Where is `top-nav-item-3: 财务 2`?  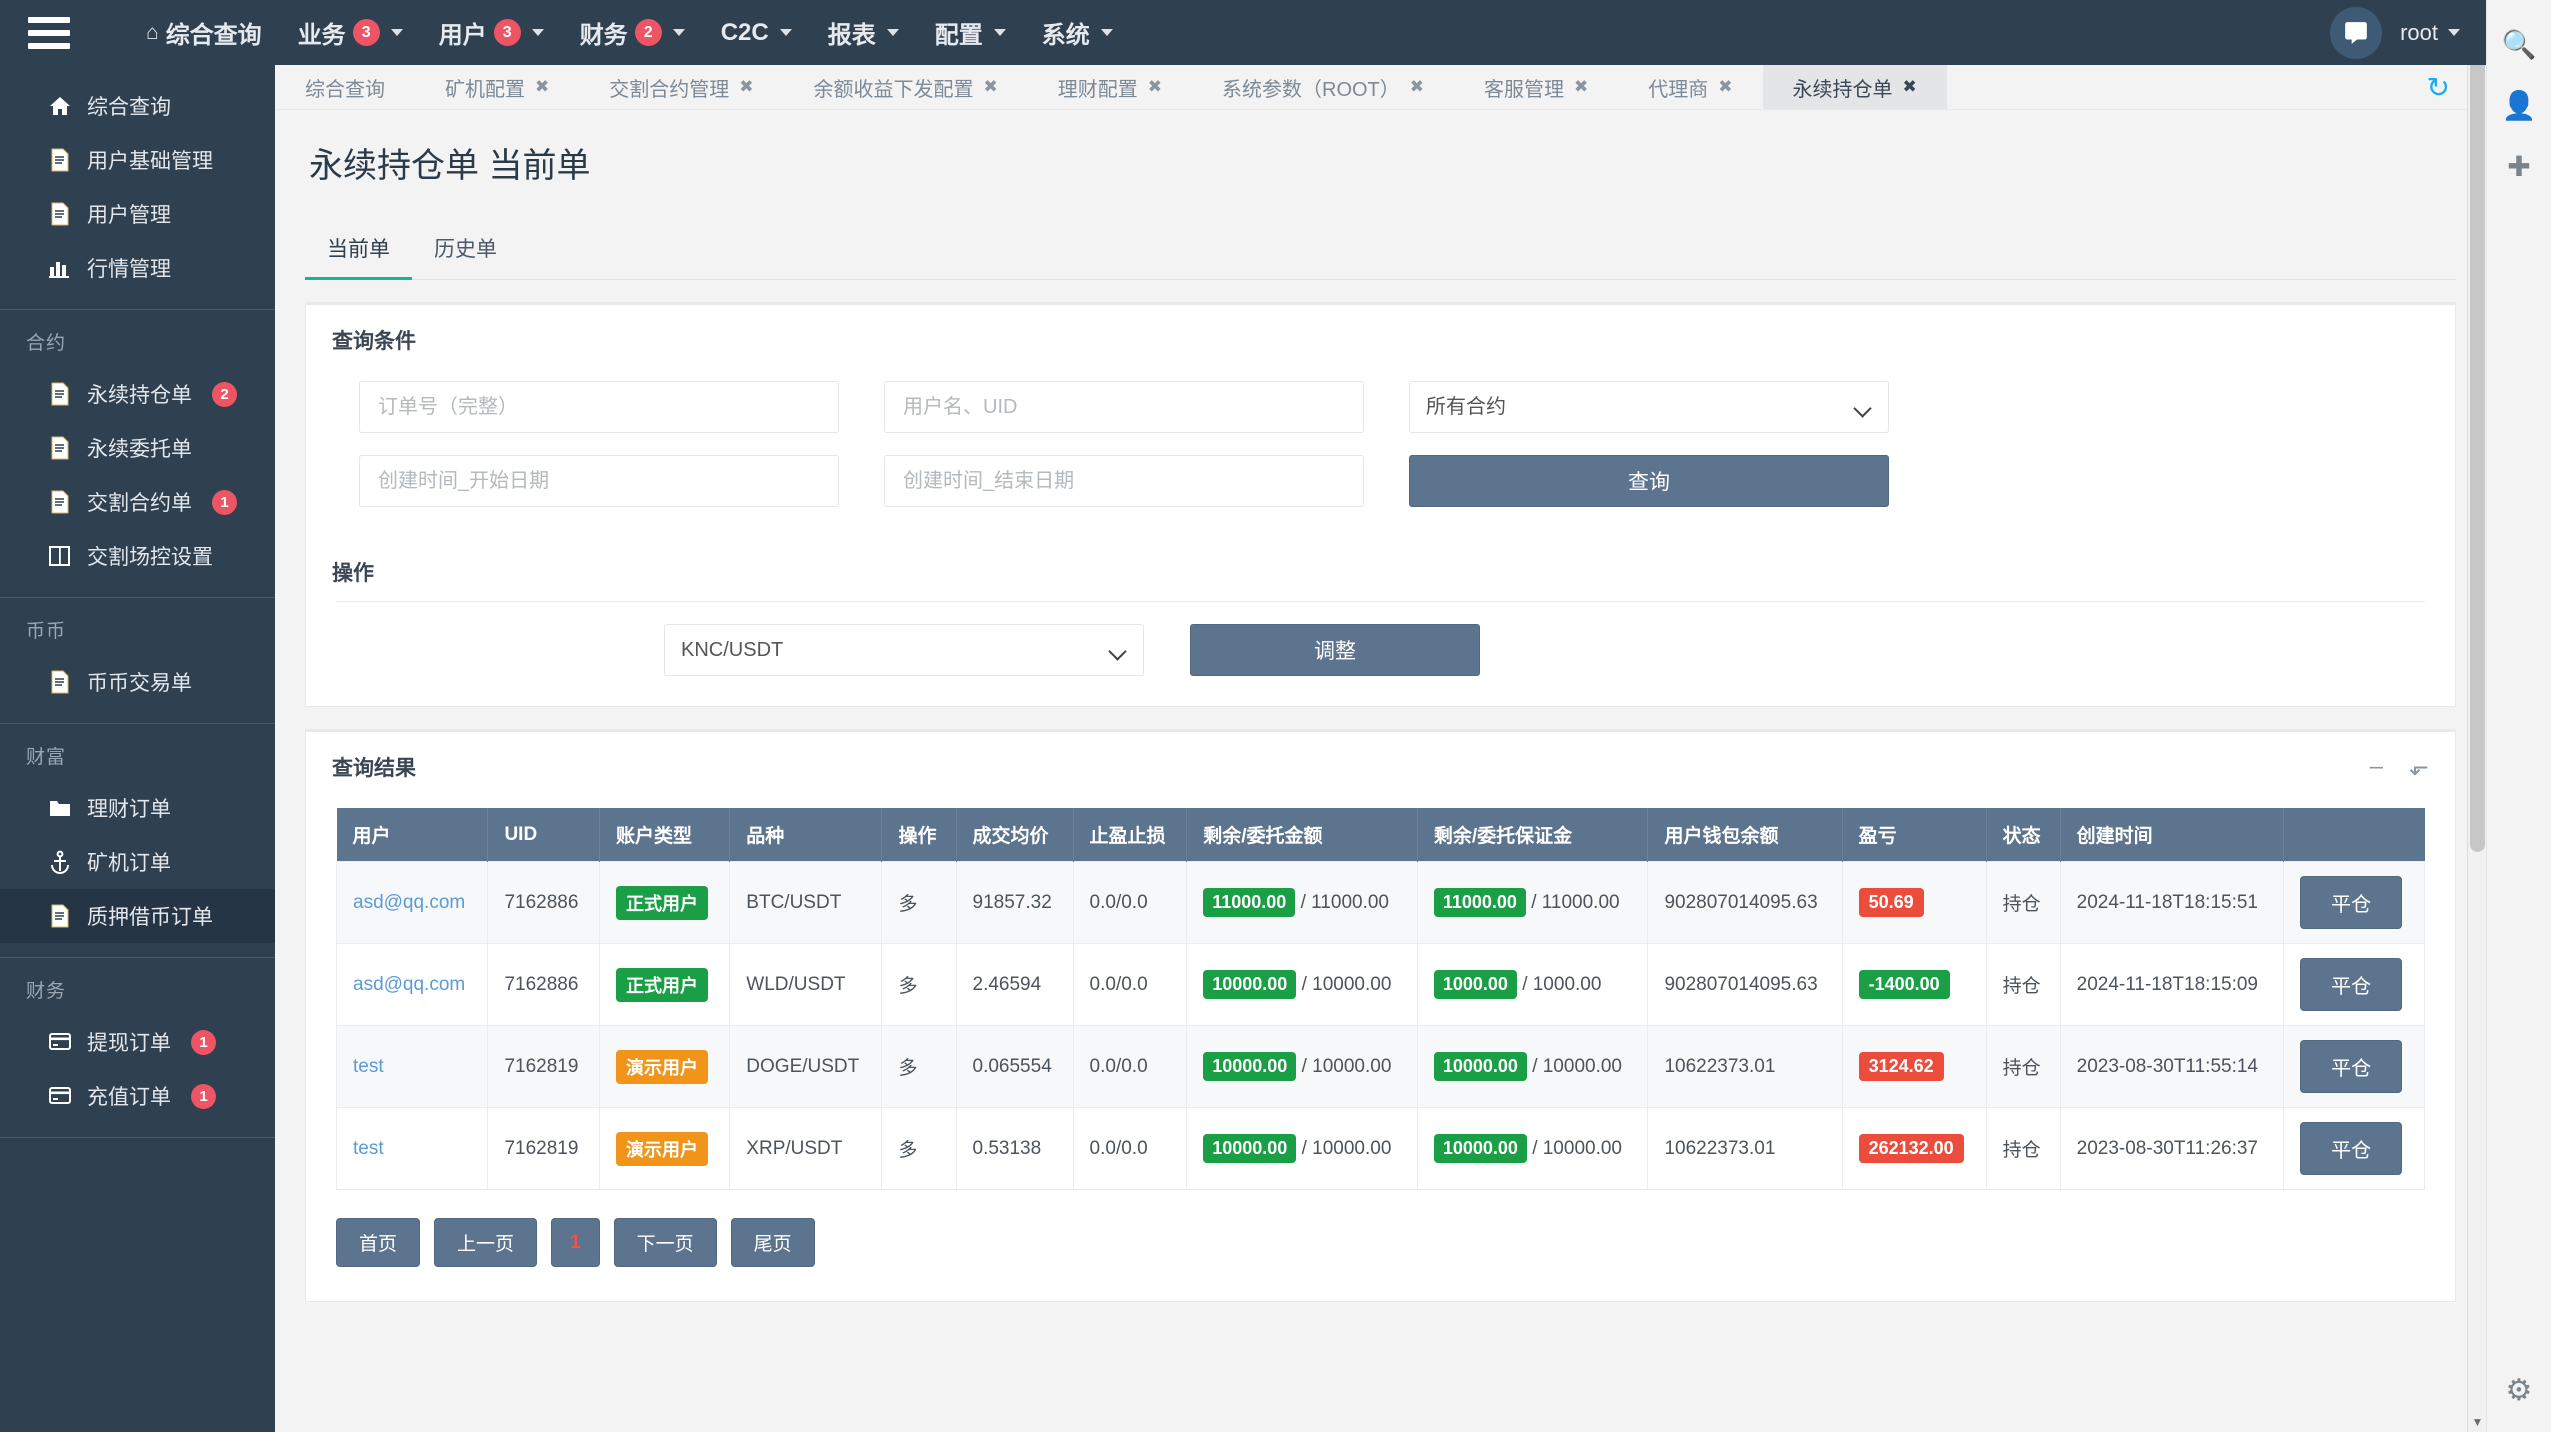 top-nav-item-3: 财务 2 is located at coordinates (632, 32).